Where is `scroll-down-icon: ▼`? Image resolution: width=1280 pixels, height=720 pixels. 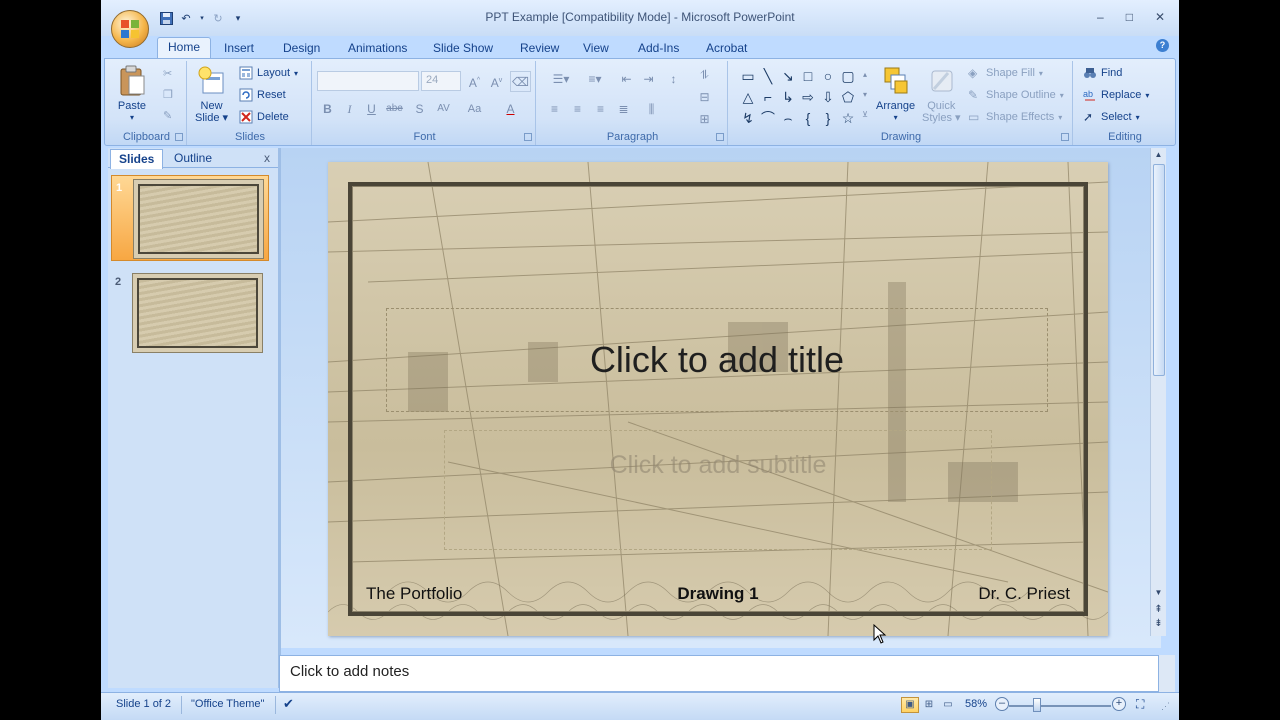
scroll-down-icon: ▼ is located at coordinates (1158, 592).